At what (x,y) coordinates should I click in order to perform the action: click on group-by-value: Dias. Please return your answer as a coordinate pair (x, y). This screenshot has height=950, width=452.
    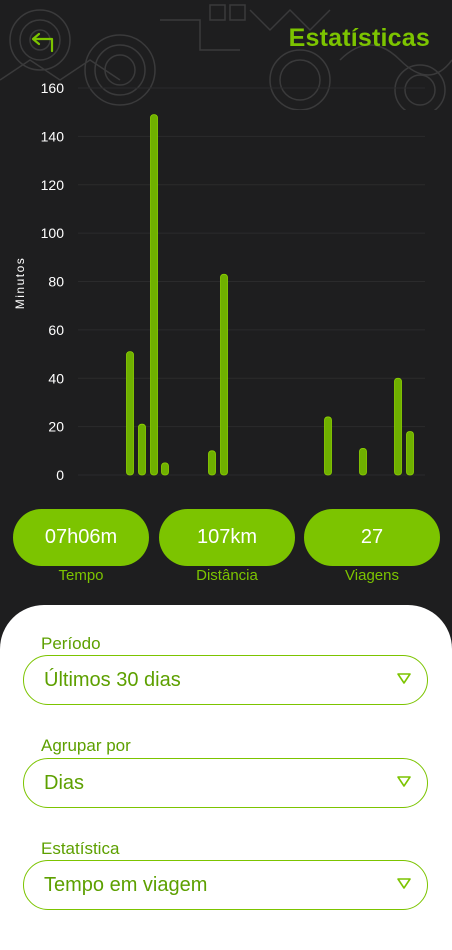
    Looking at the image, I should click on (64, 783).